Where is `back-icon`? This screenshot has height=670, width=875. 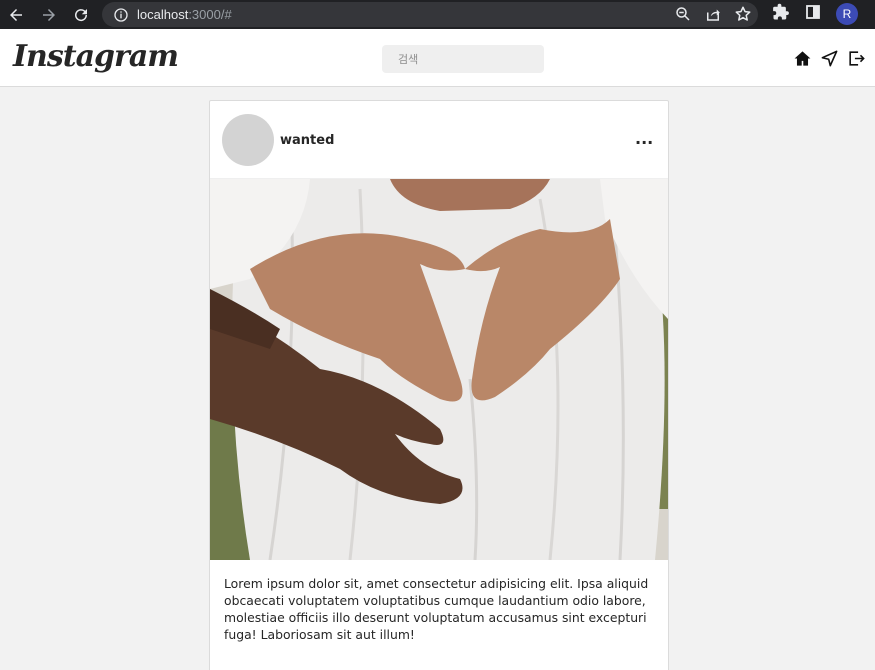 back-icon is located at coordinates (16, 15).